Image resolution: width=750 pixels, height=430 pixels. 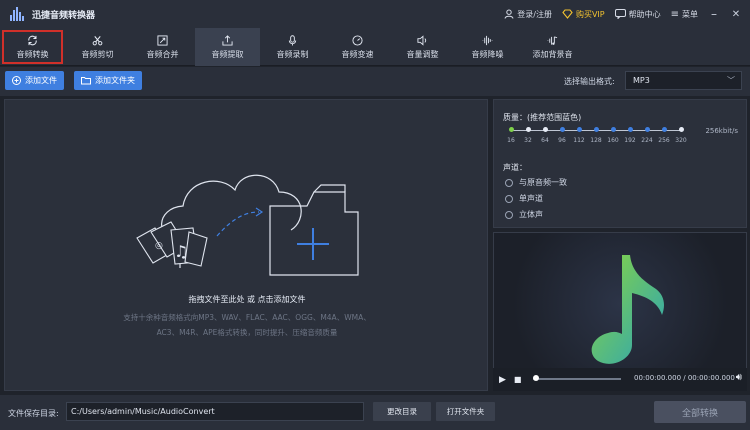 What do you see at coordinates (536, 182) in the screenshot?
I see `channel-original-radio: 与原音频一致` at bounding box center [536, 182].